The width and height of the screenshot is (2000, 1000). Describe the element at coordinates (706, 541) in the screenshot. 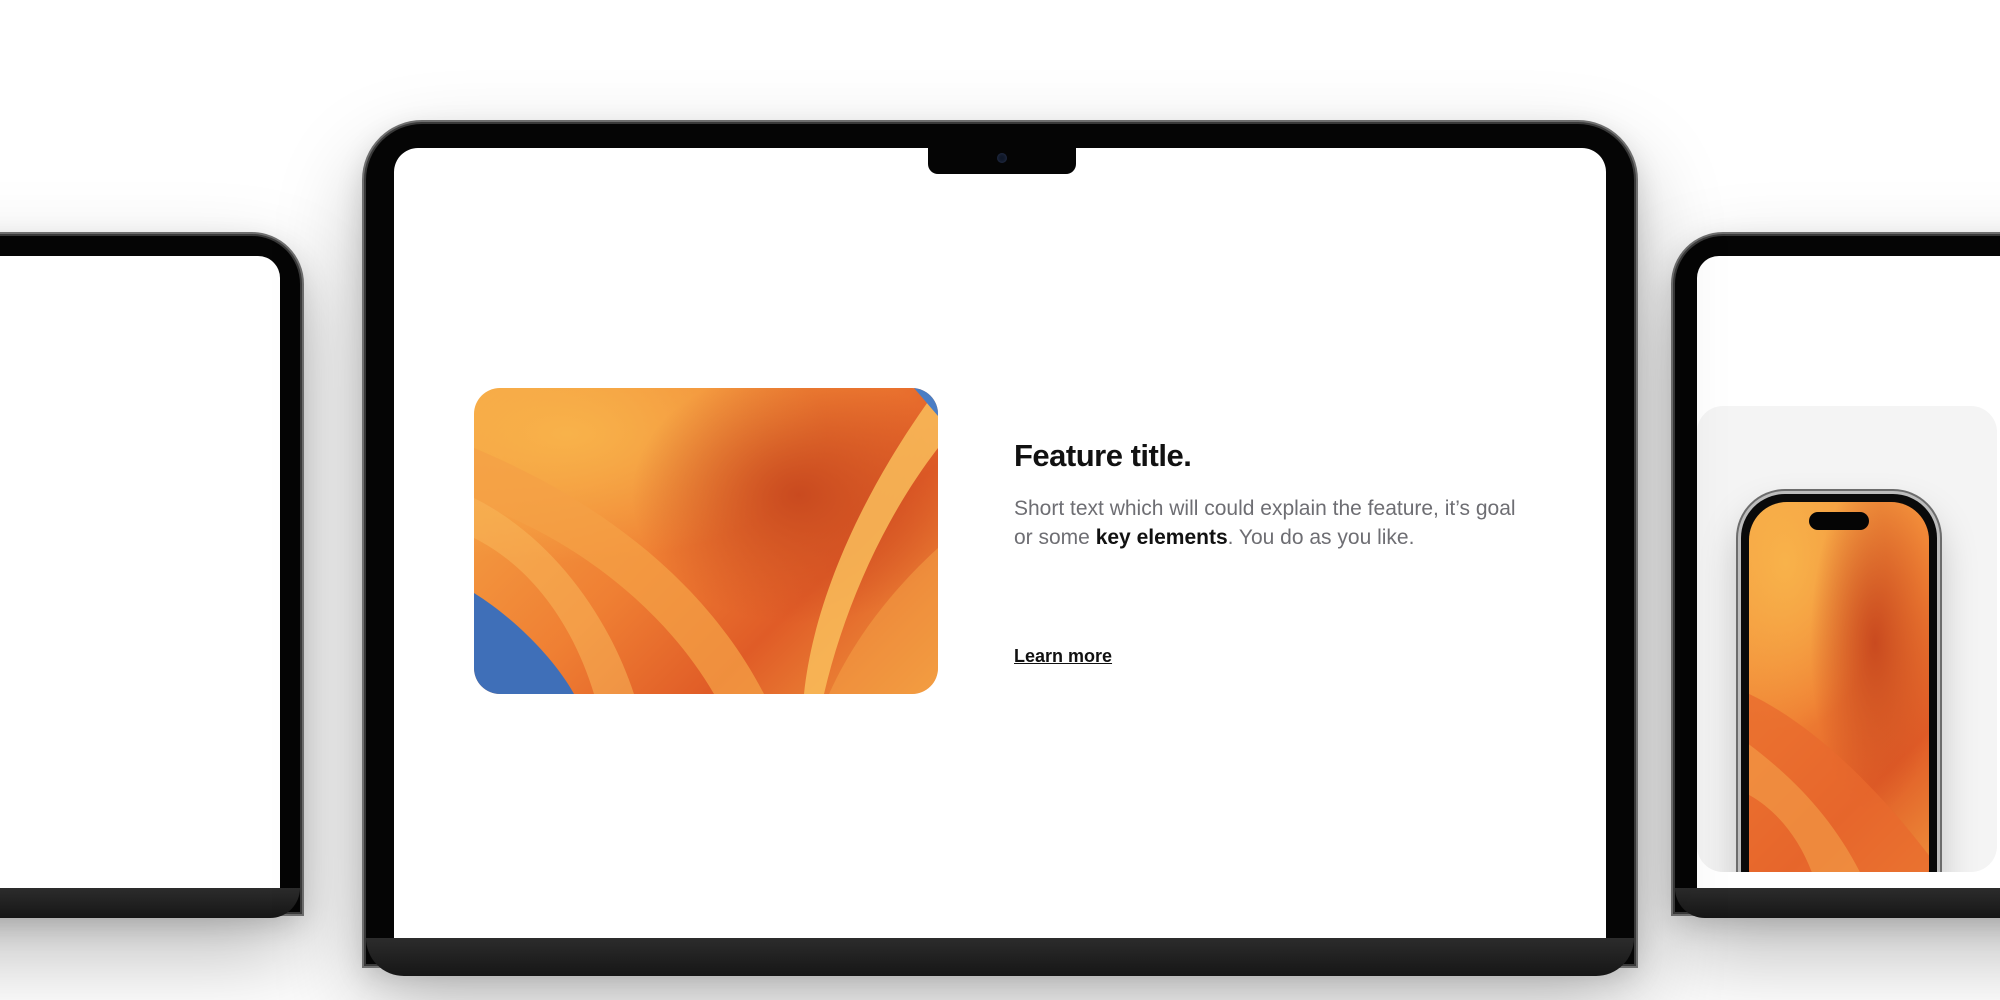

I see `feature-image` at that location.